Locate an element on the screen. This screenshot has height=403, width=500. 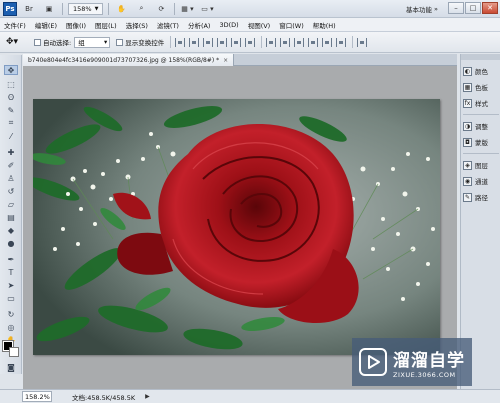
panel-swatches-button: ▦ 色板 is located at coordinates (481, 87).